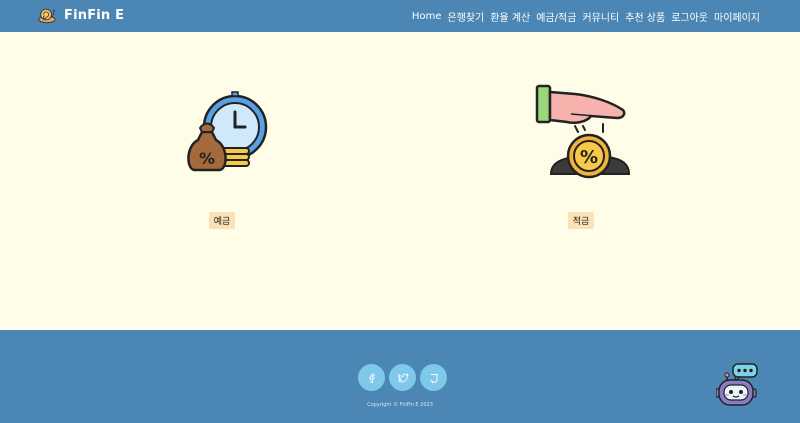 This screenshot has height=423, width=800. Describe the element at coordinates (738, 385) in the screenshot. I see `chatbot-robot-icon` at that location.